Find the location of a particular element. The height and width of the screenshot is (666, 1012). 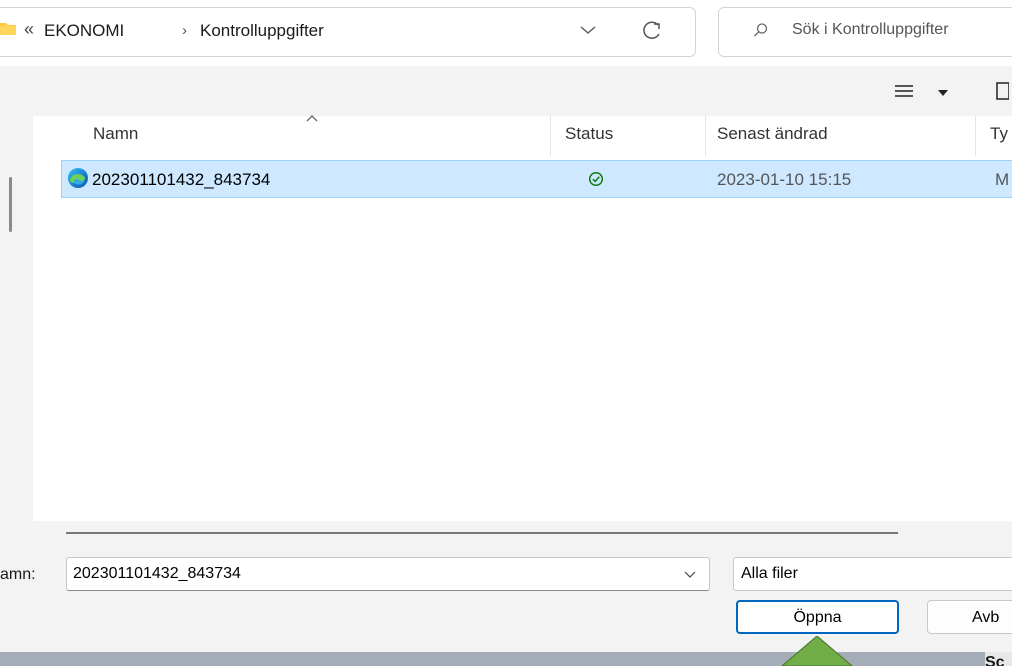

navigation-scrollbar is located at coordinates (10, 204).